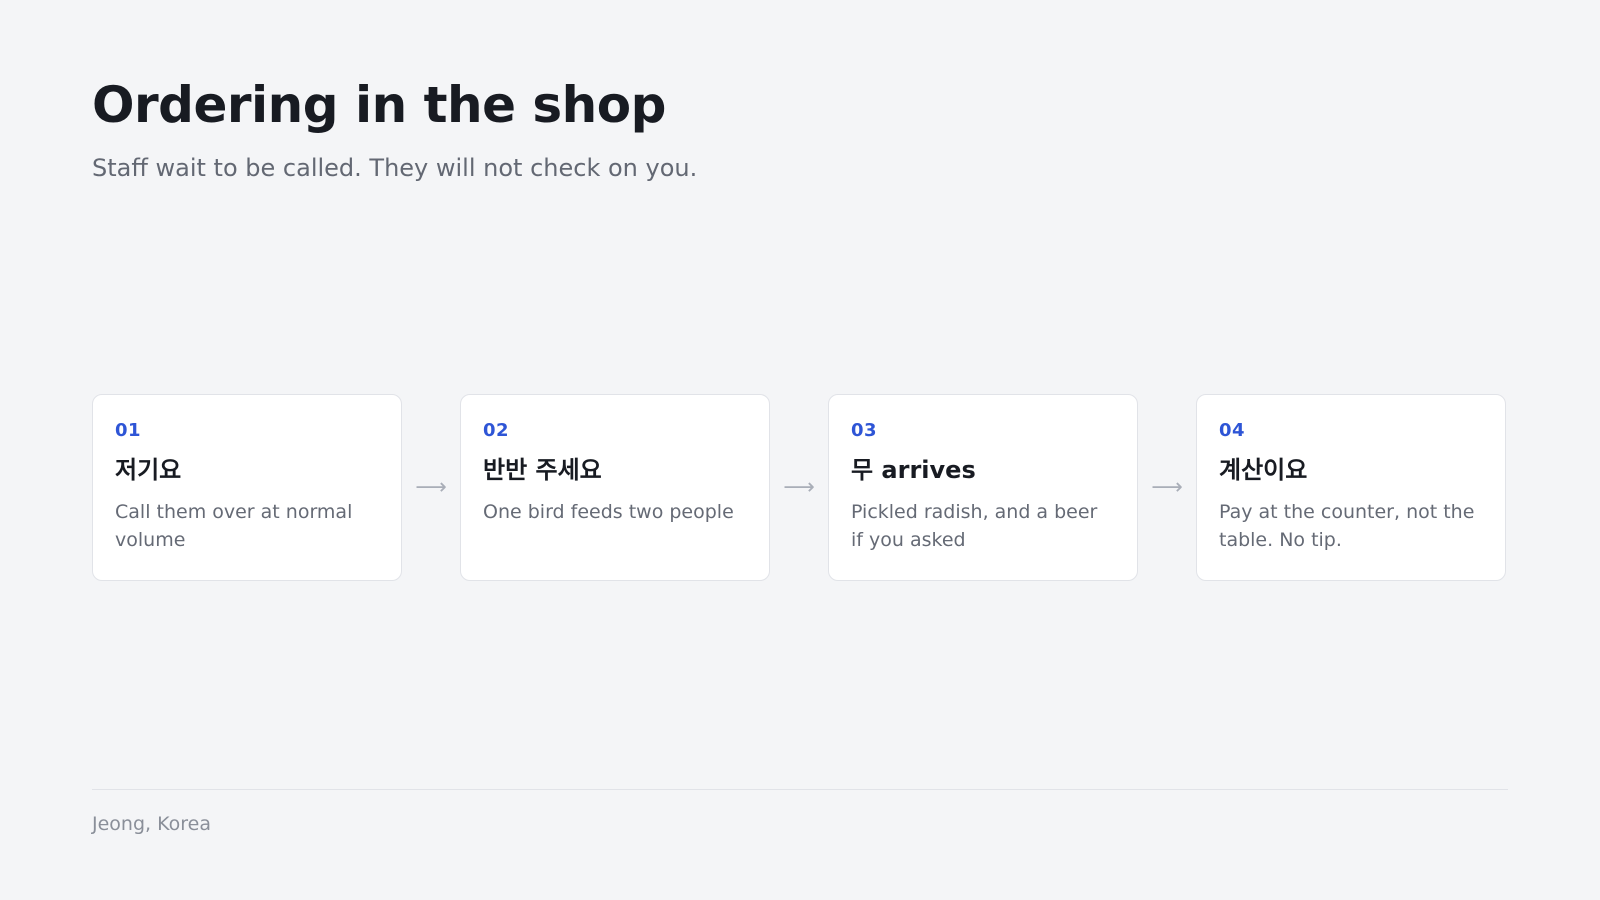  Describe the element at coordinates (1232, 430) in the screenshot. I see `step-number: 04` at that location.